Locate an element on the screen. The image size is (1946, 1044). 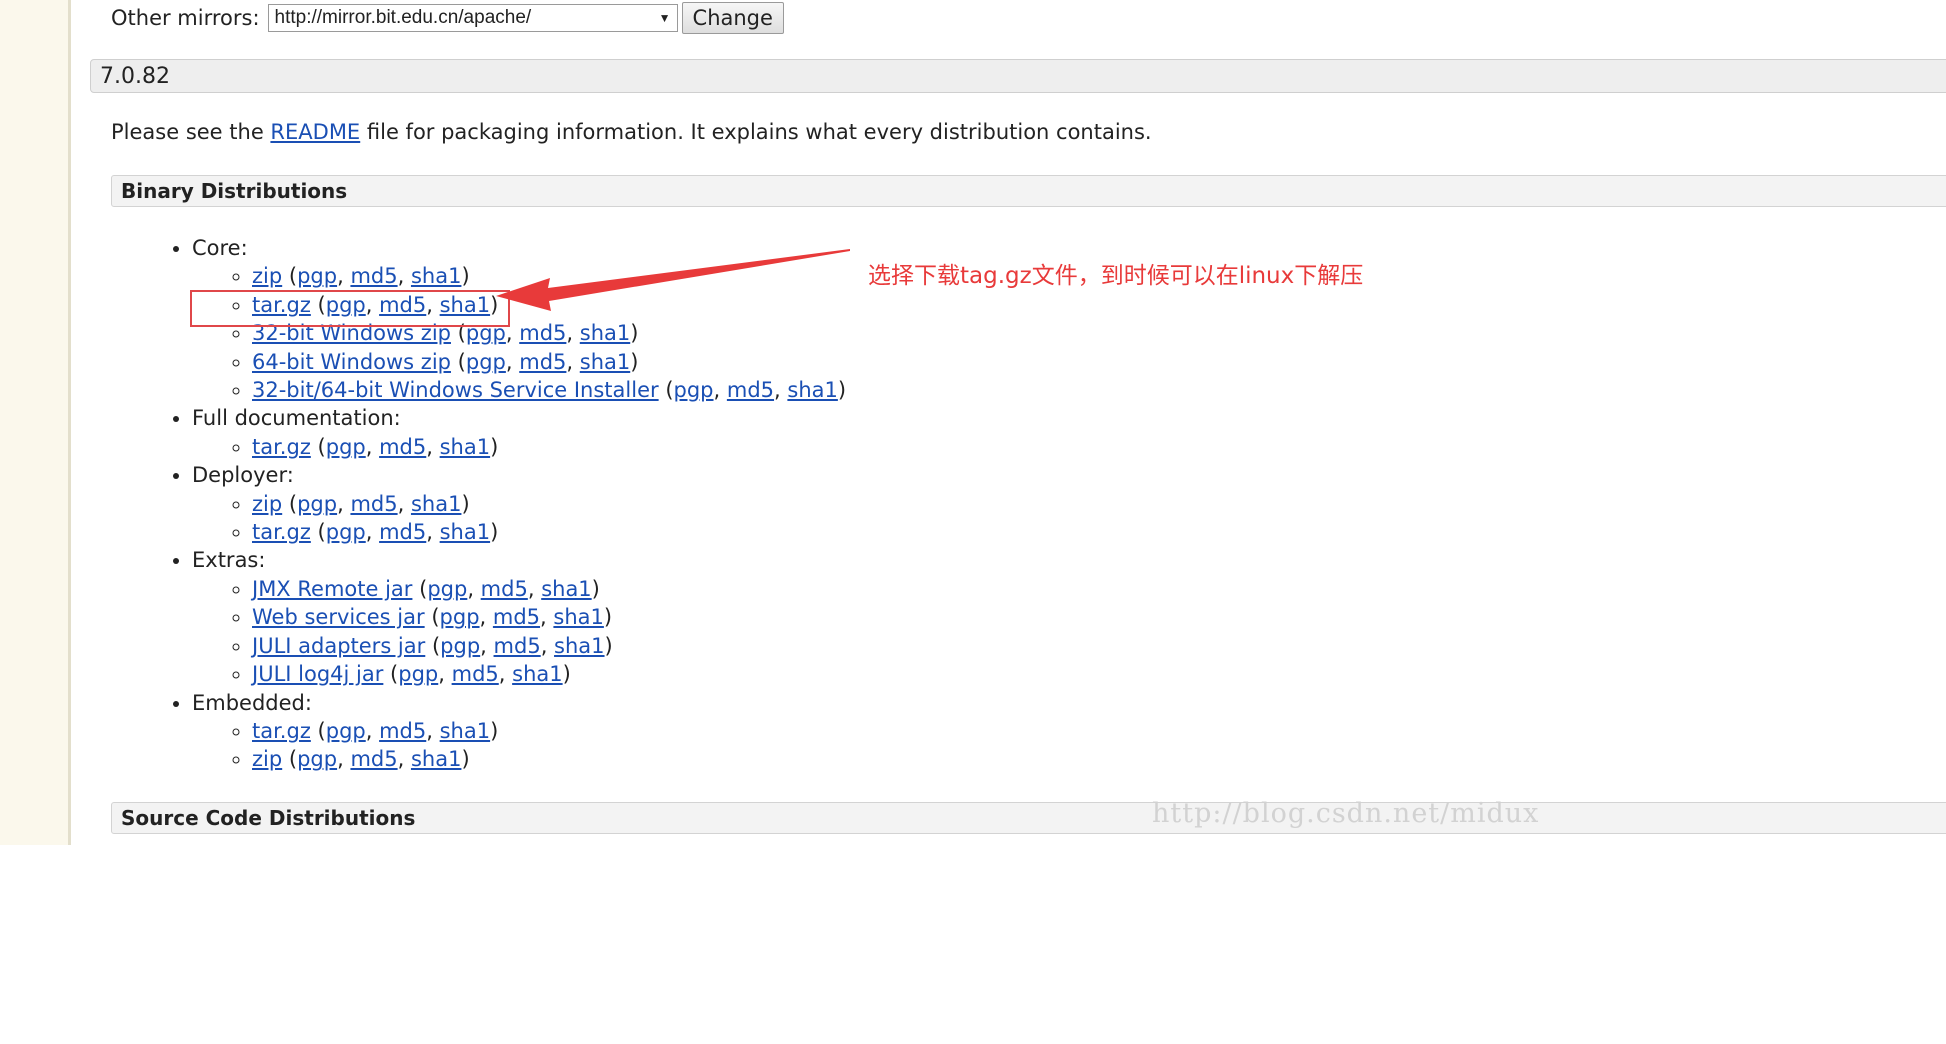
annotation-arrow-icon is located at coordinates (673, 280).